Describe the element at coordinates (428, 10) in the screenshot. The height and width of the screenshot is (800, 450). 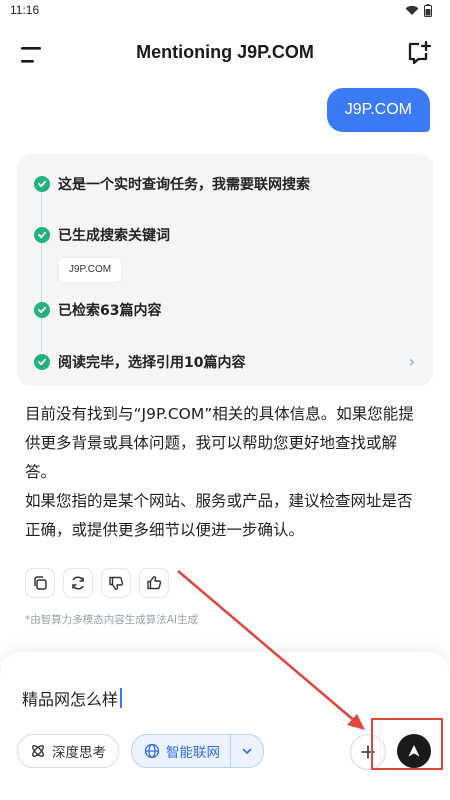
I see `battery-icon` at that location.